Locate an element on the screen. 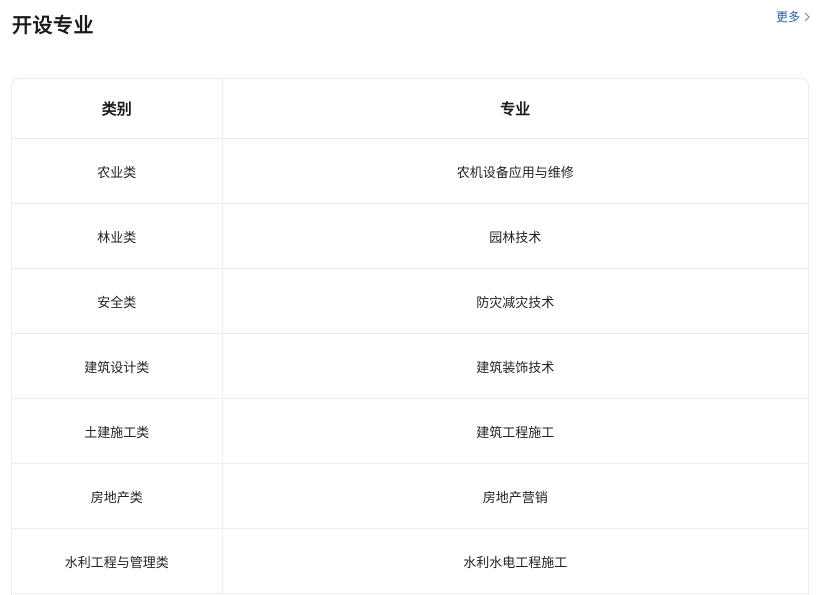 The height and width of the screenshot is (595, 819). more-link: 更多 is located at coordinates (793, 17).